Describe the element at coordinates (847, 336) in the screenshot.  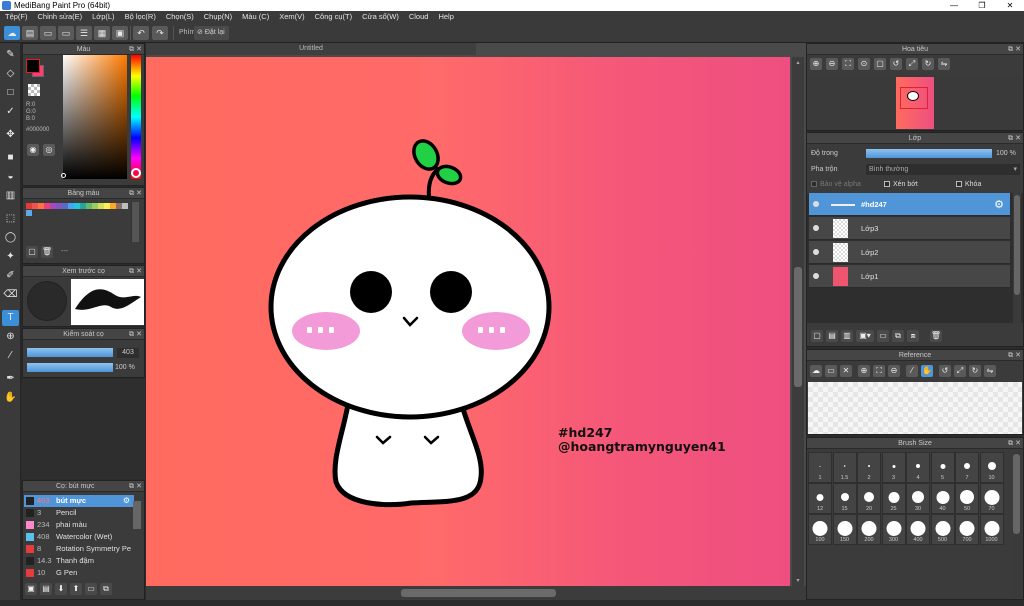
I see `new-8bit-layer-icon: ▥` at that location.